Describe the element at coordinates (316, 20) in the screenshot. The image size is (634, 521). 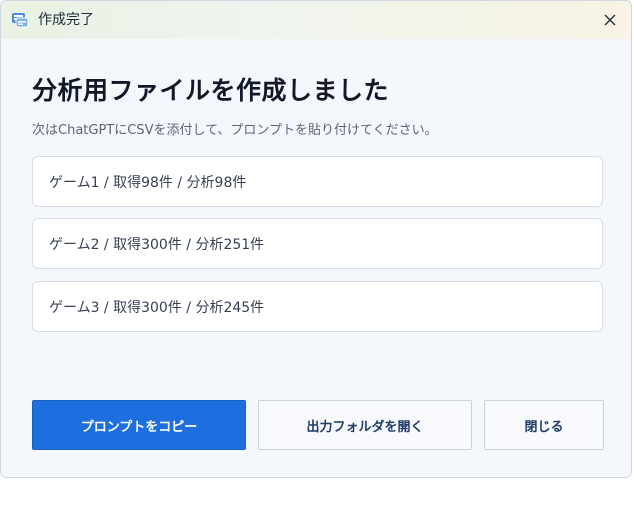
I see `title-bar: 作成完了` at that location.